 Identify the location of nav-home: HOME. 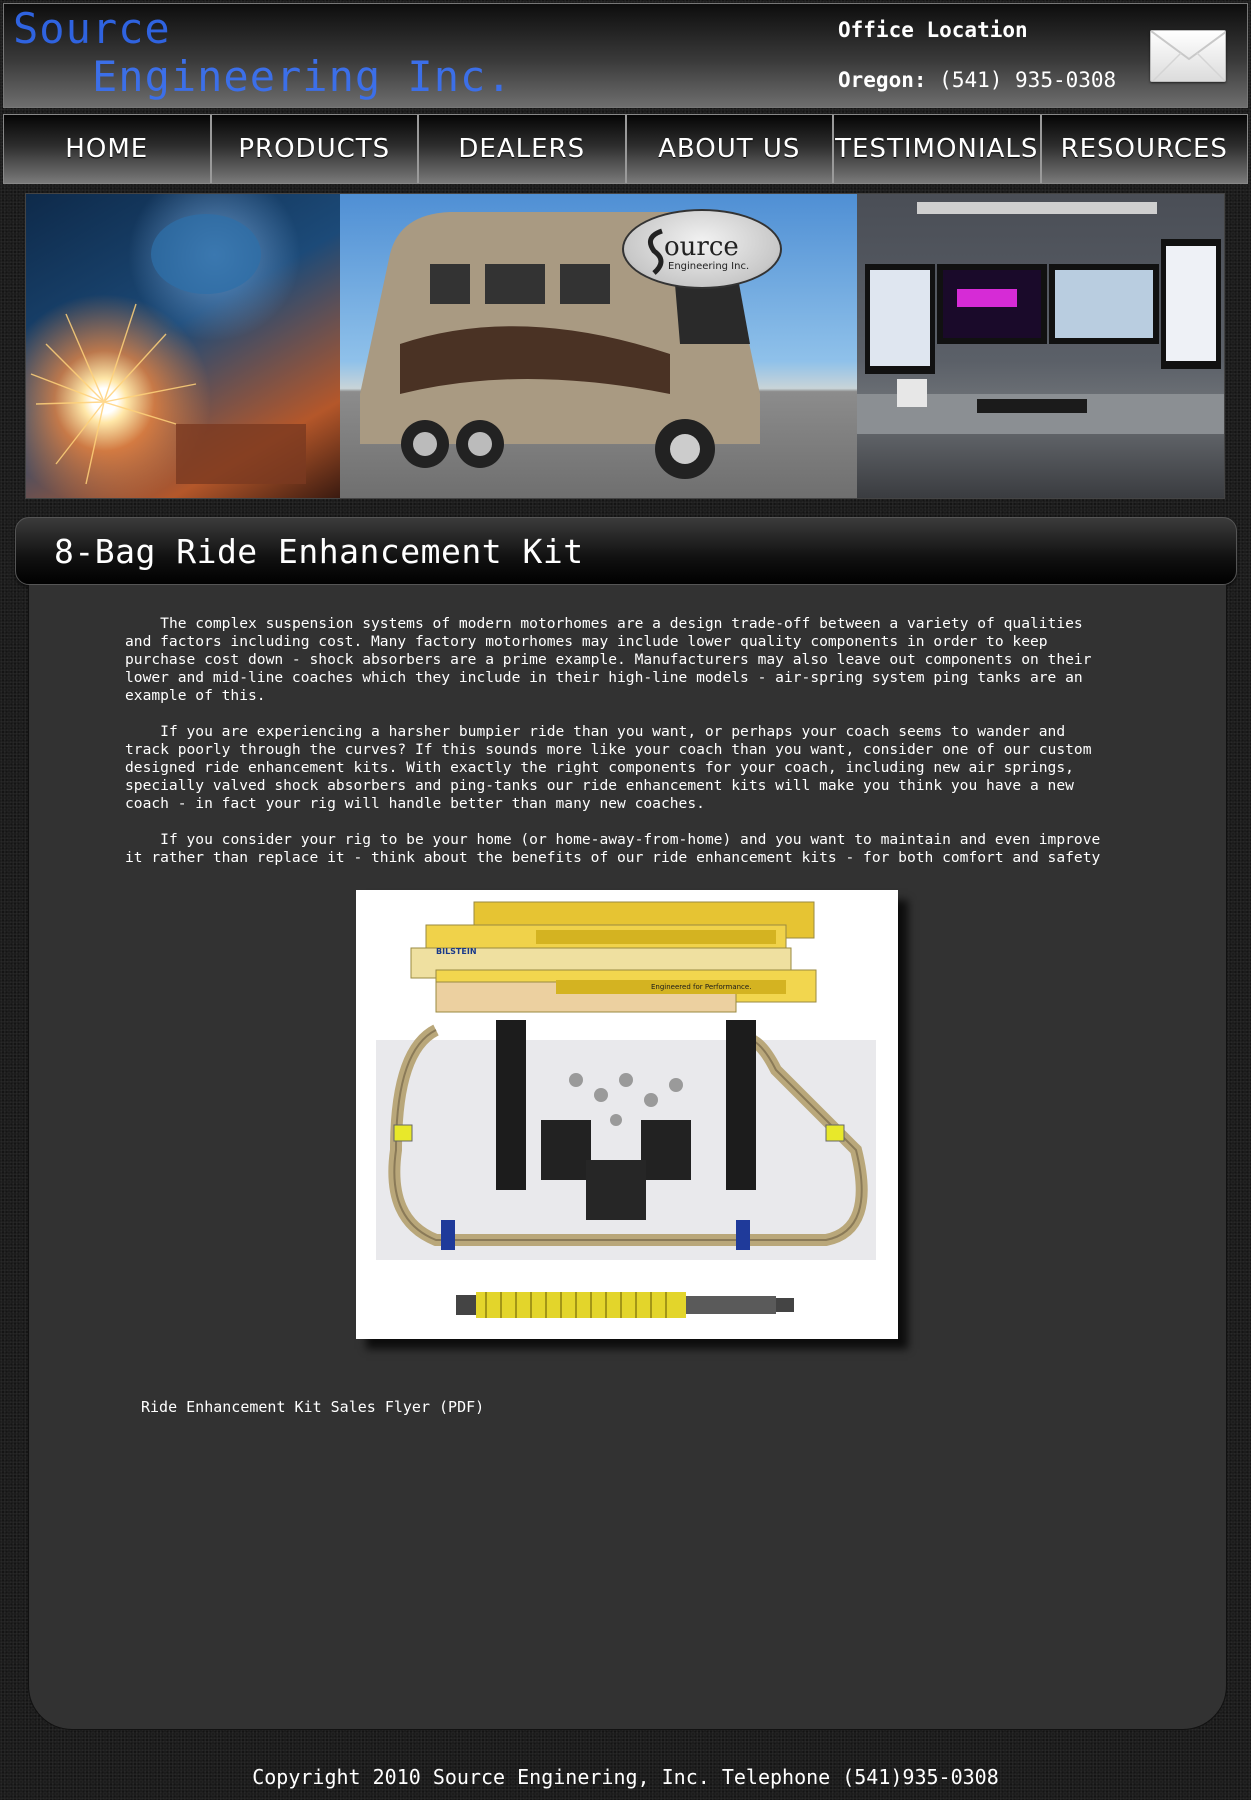
(108, 149).